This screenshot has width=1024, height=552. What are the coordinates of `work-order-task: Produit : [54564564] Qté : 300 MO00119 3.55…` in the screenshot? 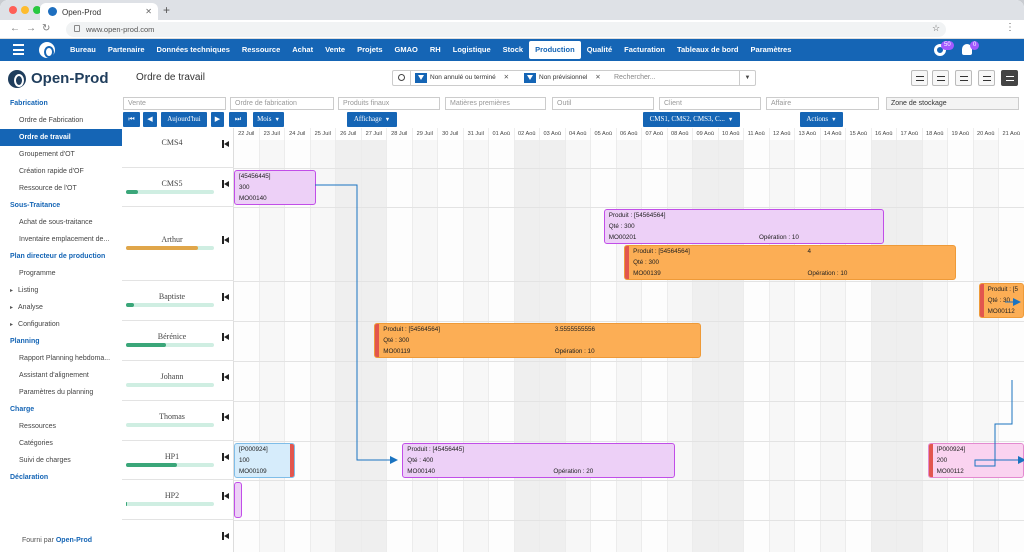 It's located at (537, 340).